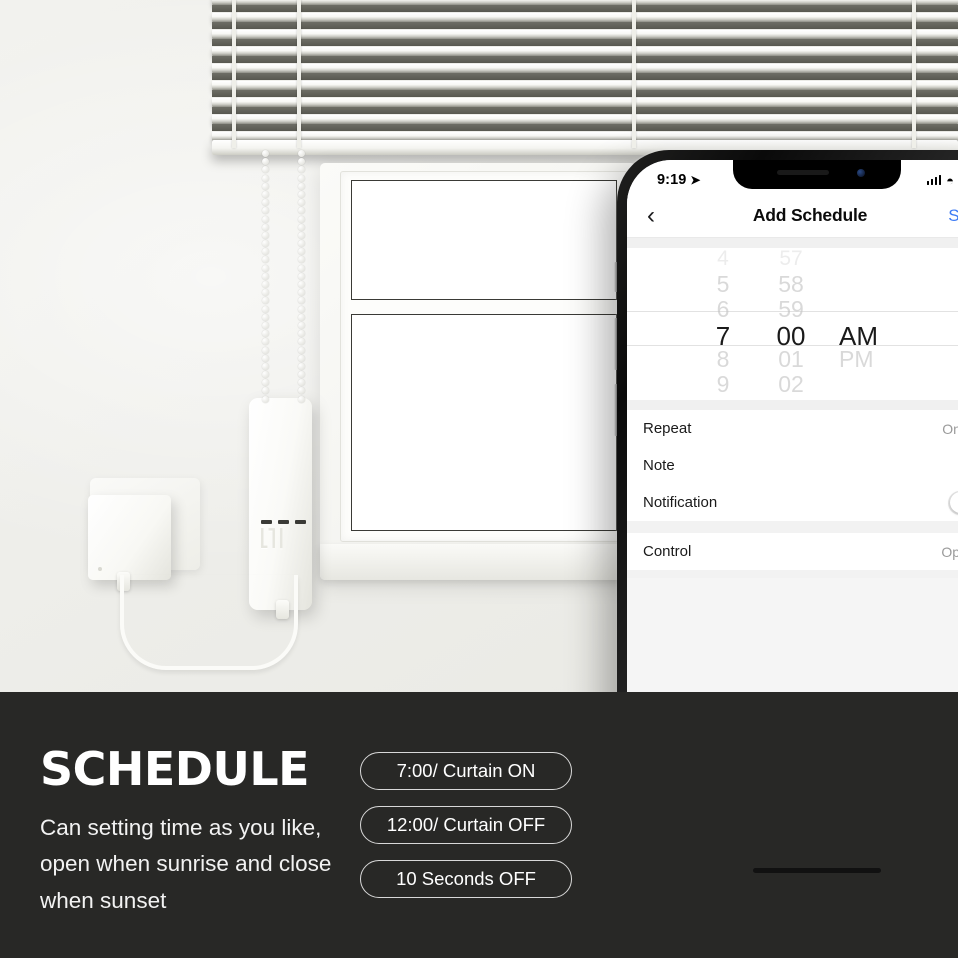 The width and height of the screenshot is (958, 958). What do you see at coordinates (791, 285) in the screenshot?
I see `picker-option: 58` at bounding box center [791, 285].